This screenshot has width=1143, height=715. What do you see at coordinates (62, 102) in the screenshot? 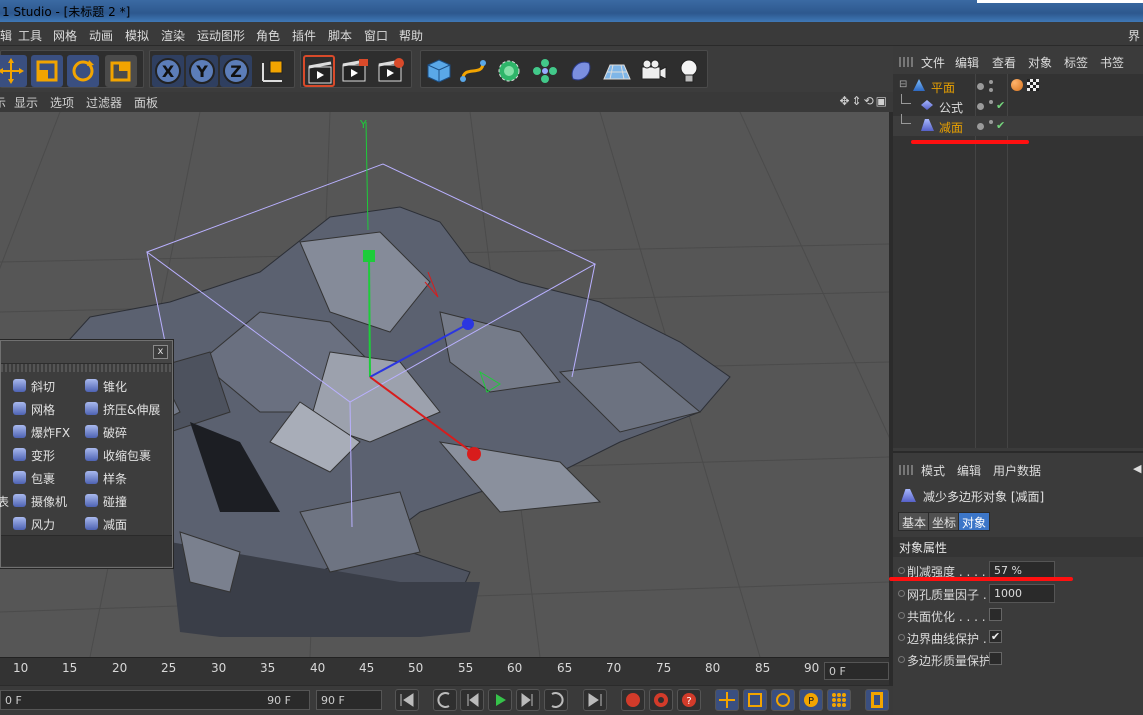
I see `viewport-menu-options: 选项` at bounding box center [62, 102].